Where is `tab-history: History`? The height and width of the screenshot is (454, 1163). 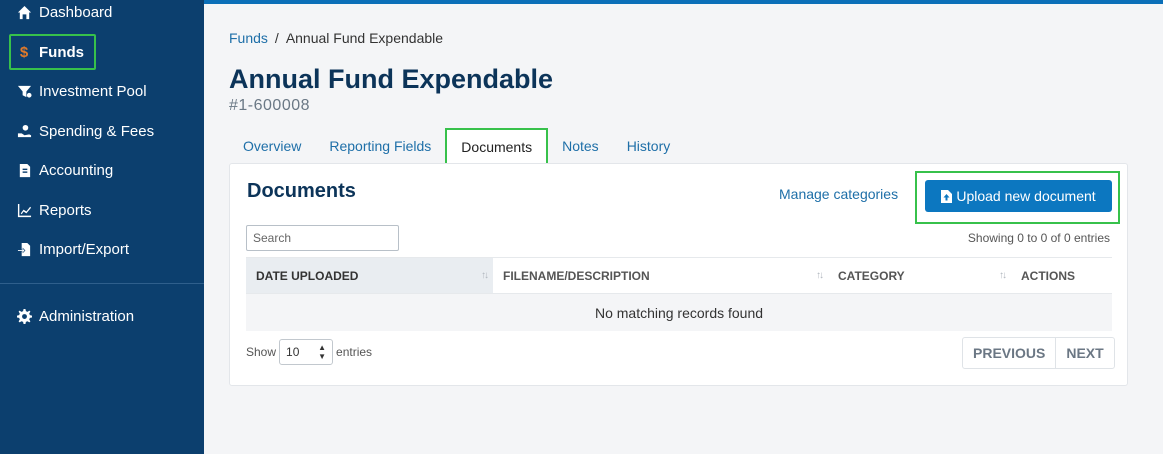
tab-history: History is located at coordinates (649, 146).